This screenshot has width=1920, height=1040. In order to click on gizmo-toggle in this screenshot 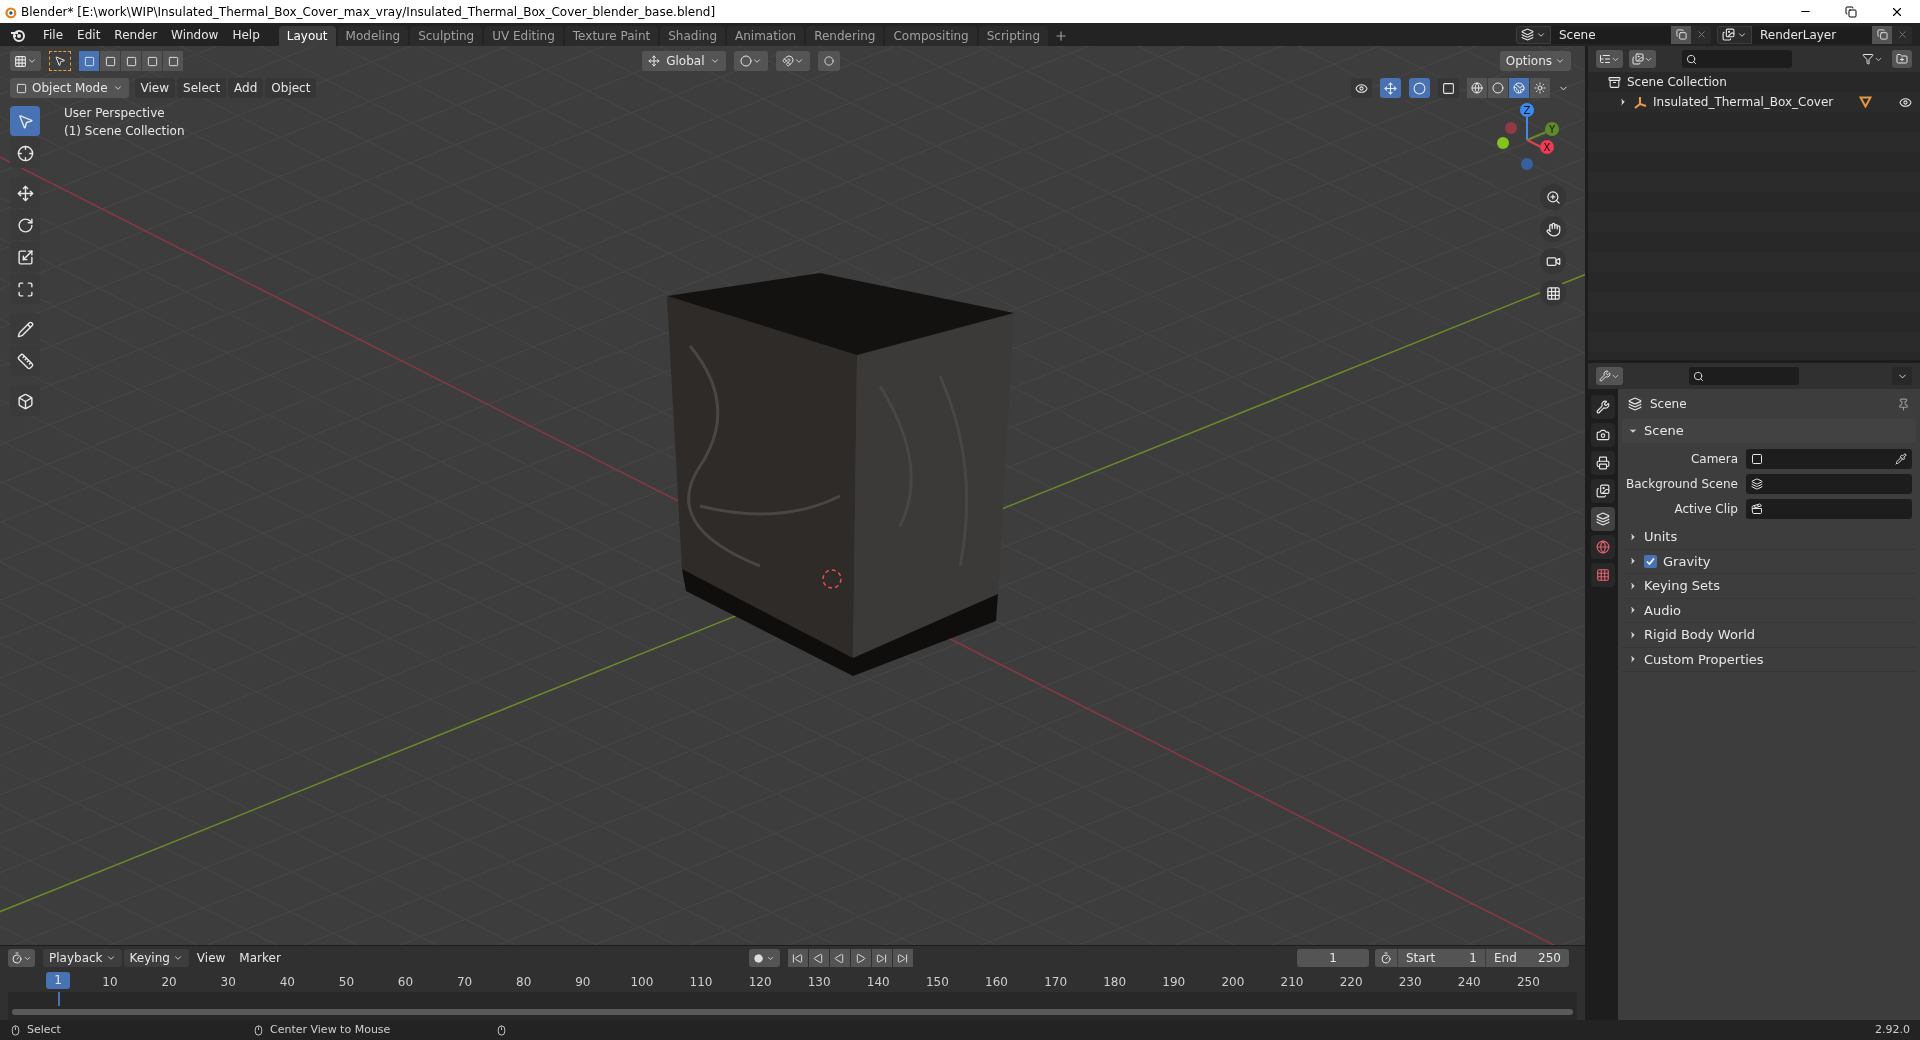, I will do `click(1390, 88)`.